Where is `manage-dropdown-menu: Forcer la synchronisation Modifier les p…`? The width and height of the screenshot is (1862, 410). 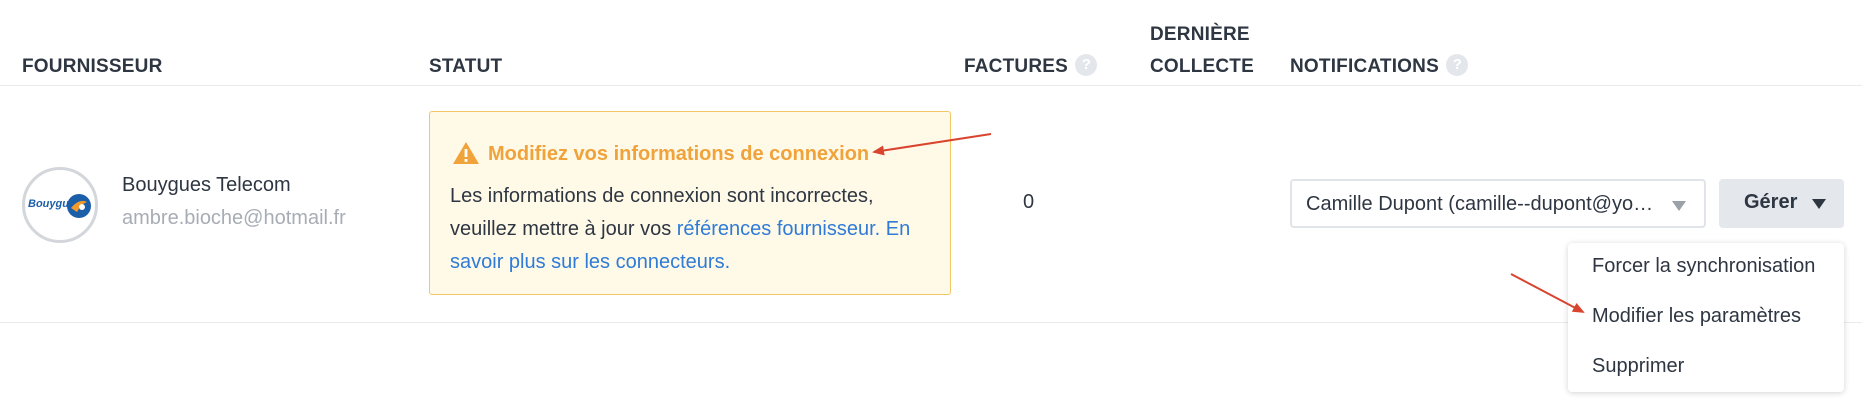
manage-dropdown-menu: Forcer la synchronisation Modifier les p… is located at coordinates (1706, 317).